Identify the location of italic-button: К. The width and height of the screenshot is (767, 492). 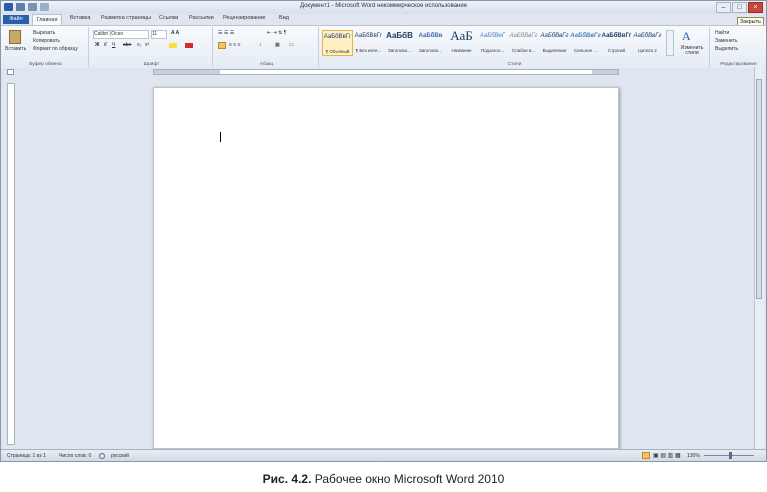
(105, 45).